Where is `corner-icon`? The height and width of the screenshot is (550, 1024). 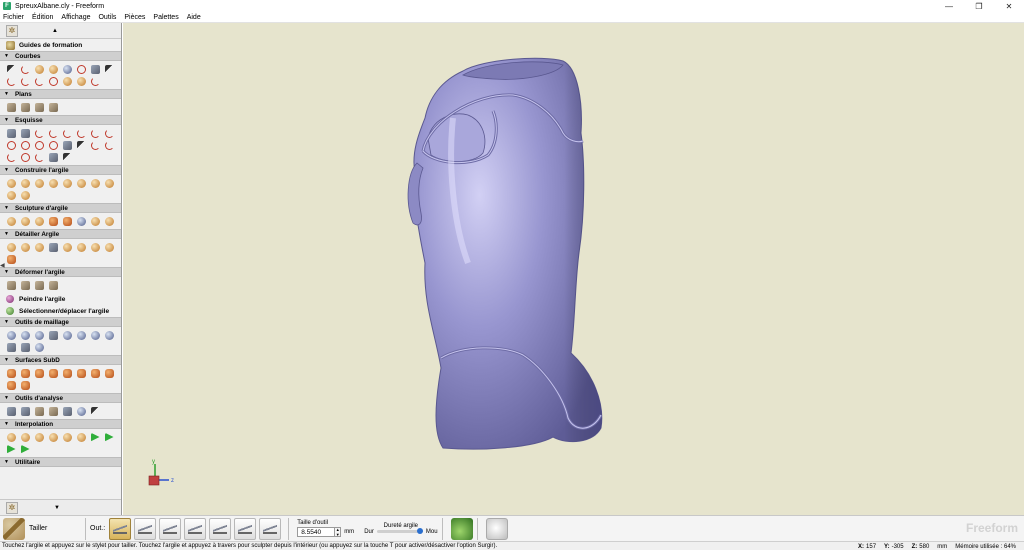
corner-icon is located at coordinates (11, 157).